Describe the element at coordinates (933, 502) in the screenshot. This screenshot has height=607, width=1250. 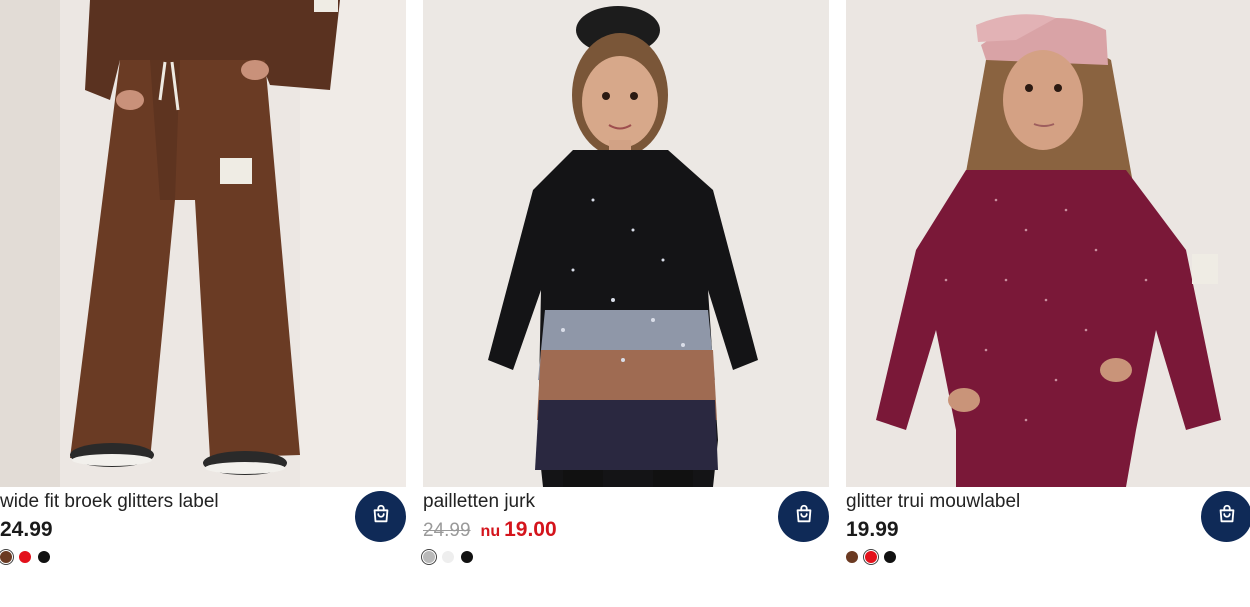
I see `product-name: glitter trui mouwlabel` at that location.